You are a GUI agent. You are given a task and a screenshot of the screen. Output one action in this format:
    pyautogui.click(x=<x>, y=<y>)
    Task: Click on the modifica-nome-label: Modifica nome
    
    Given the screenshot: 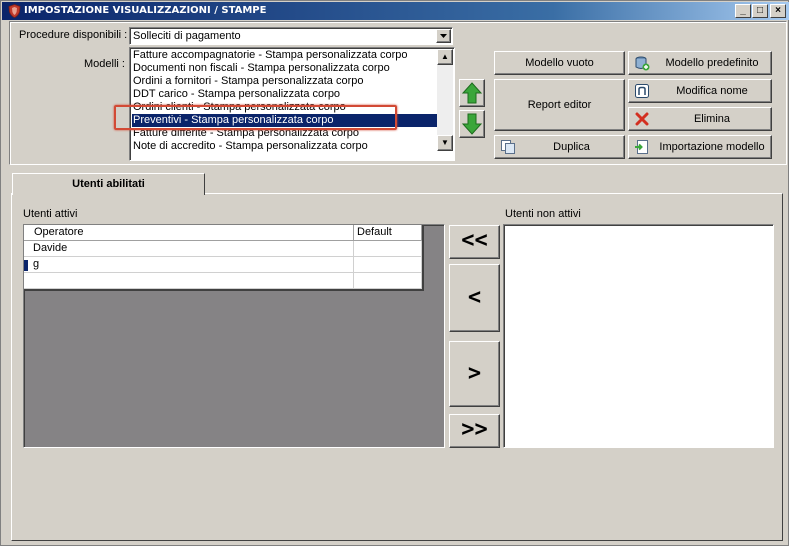 What is the action you would take?
    pyautogui.click(x=712, y=91)
    